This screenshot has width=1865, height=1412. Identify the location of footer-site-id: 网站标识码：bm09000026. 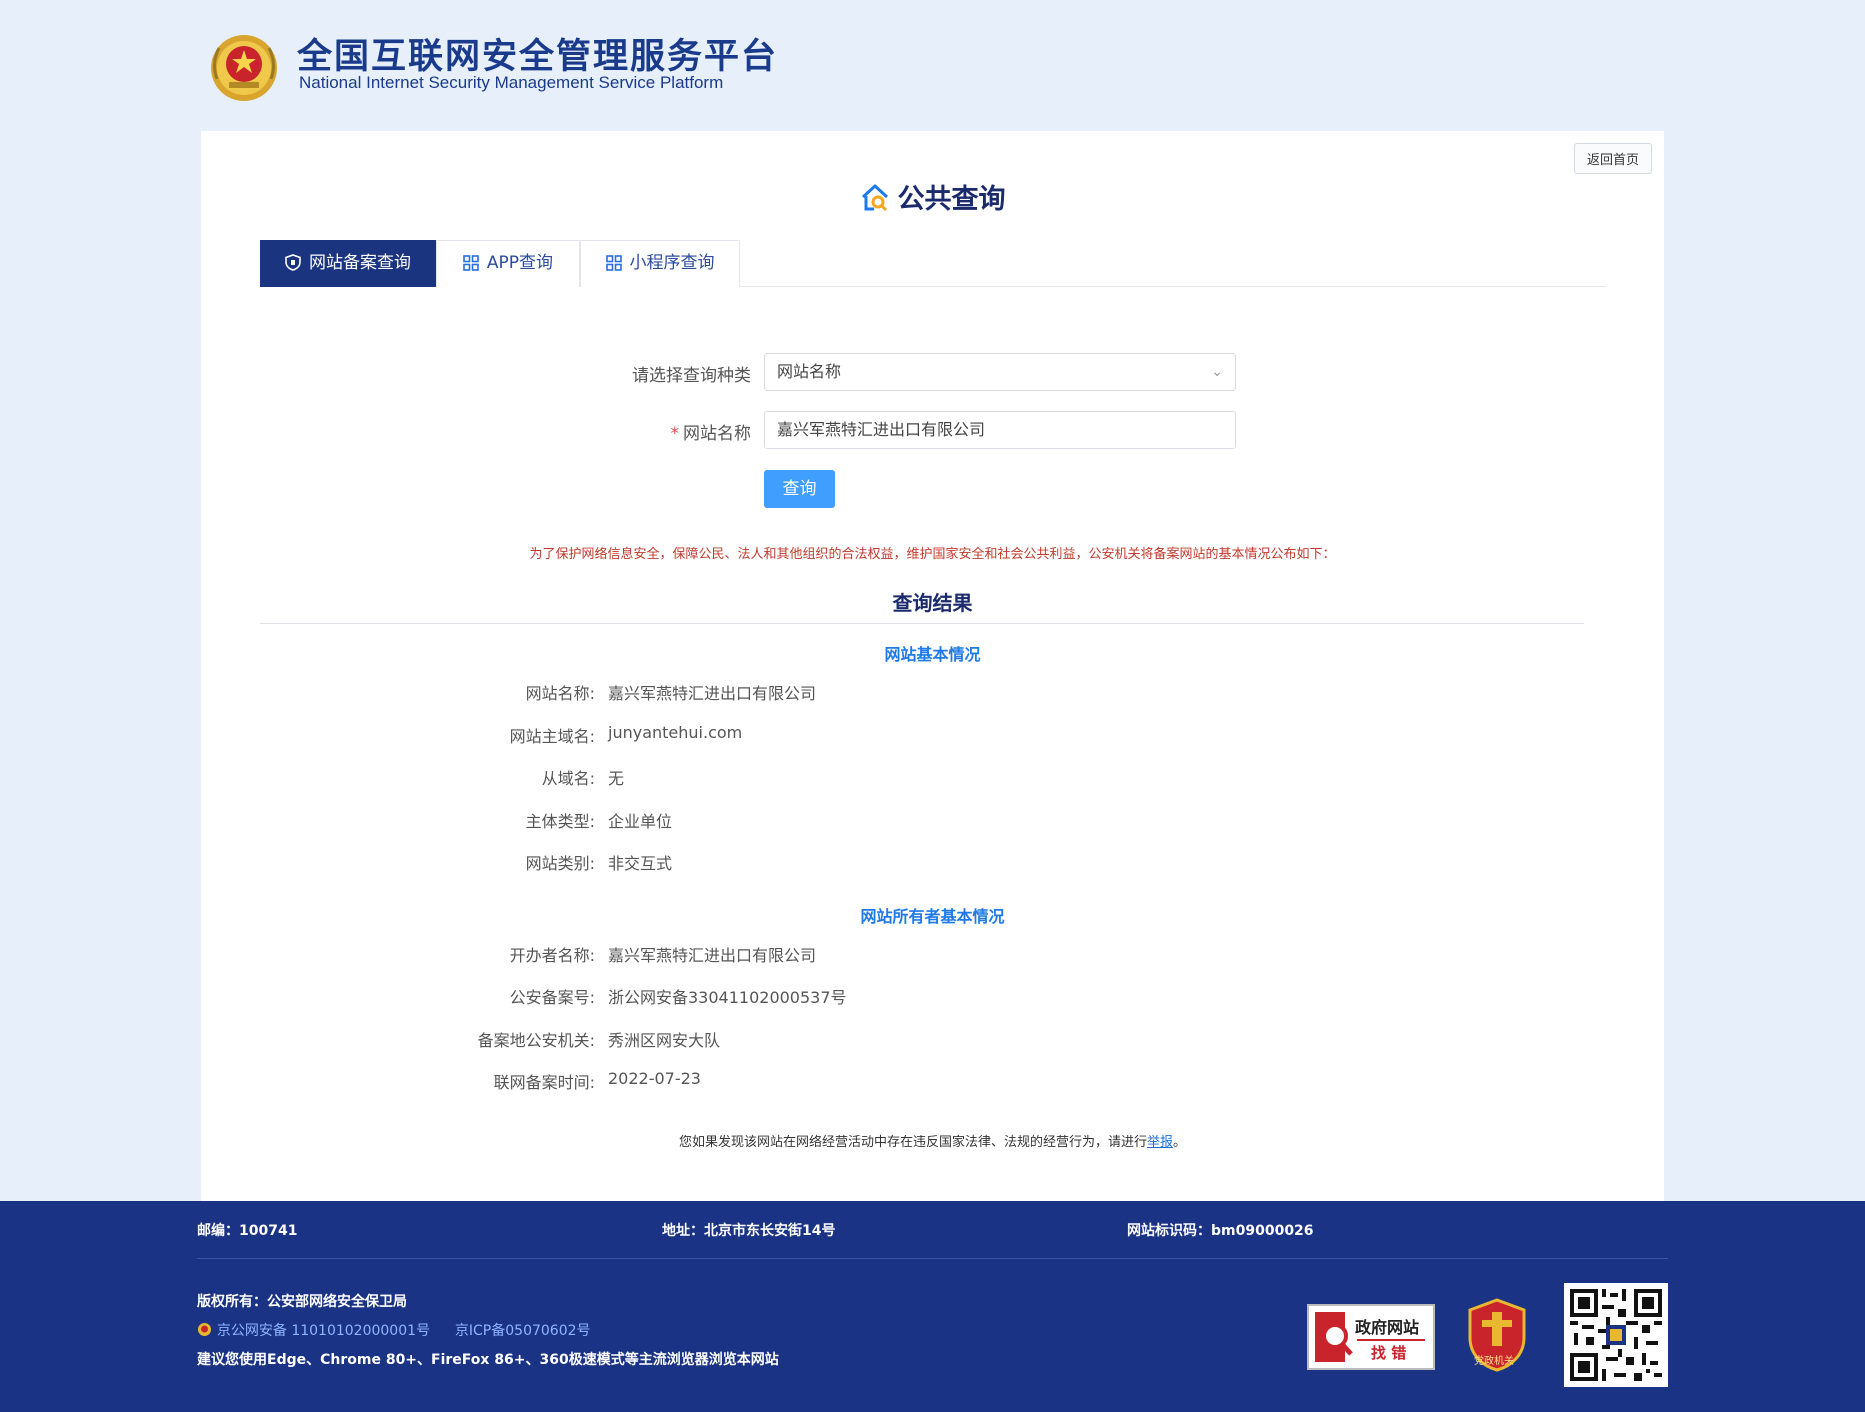
(1220, 1231).